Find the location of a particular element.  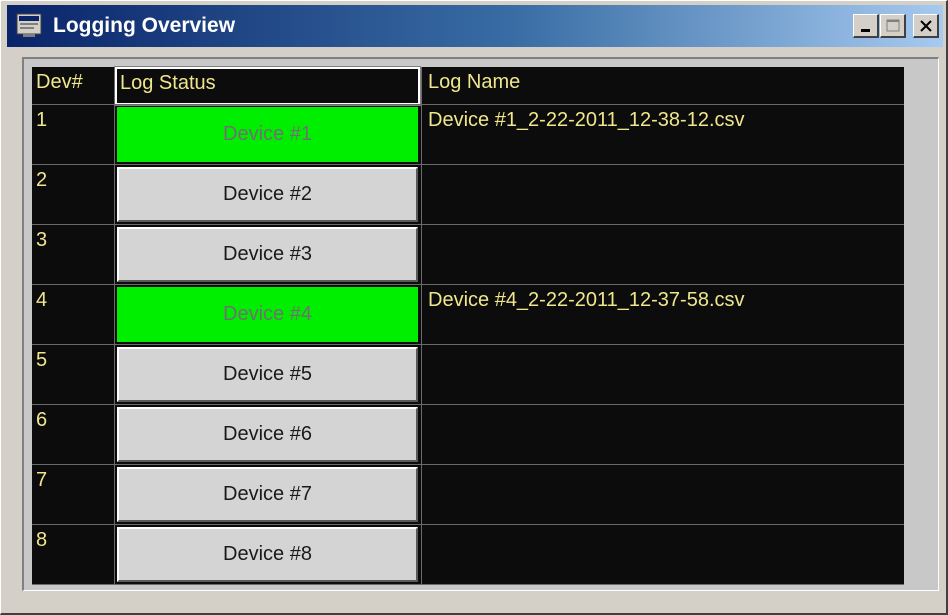

table-row: 7 Device #7 is located at coordinates (468, 495).